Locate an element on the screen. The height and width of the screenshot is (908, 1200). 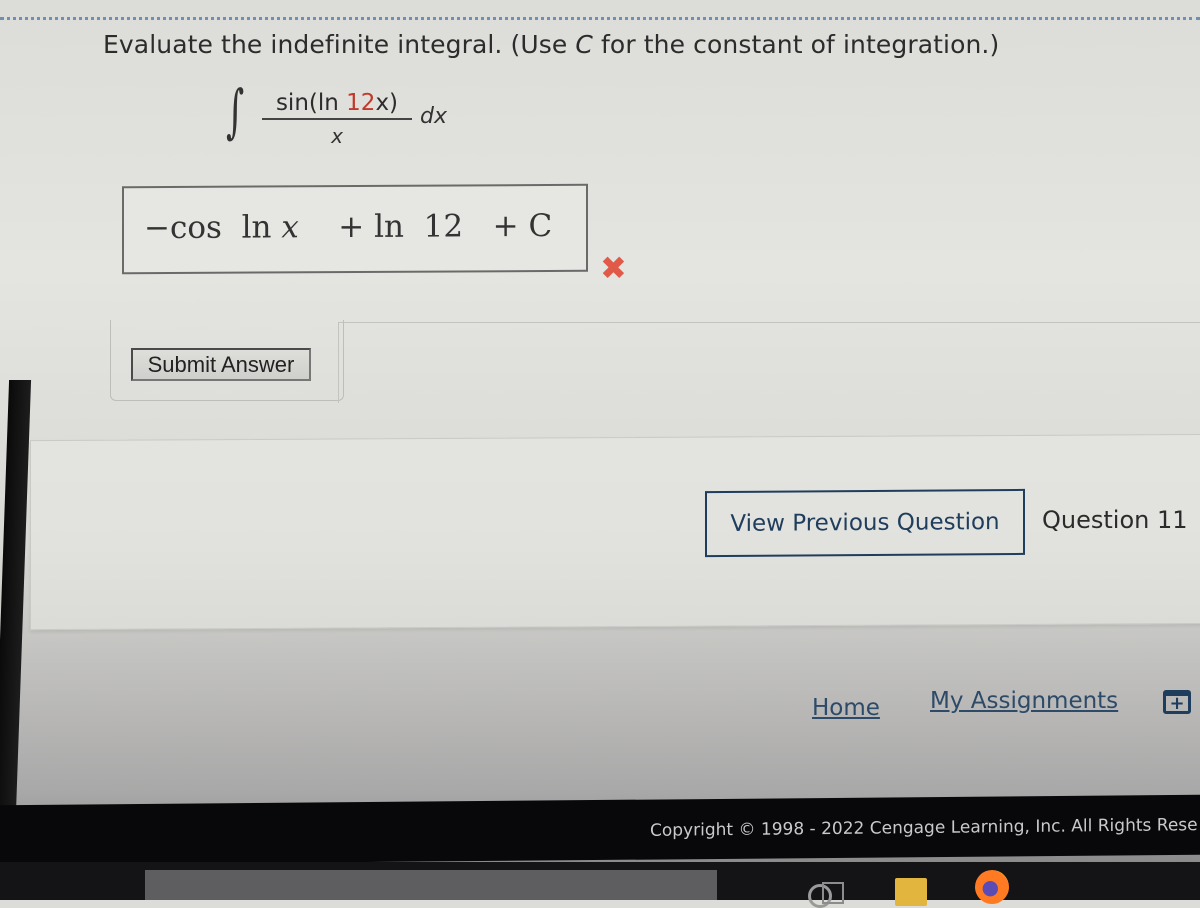
view-previous-question-button: View Previous Question is located at coordinates (865, 523).